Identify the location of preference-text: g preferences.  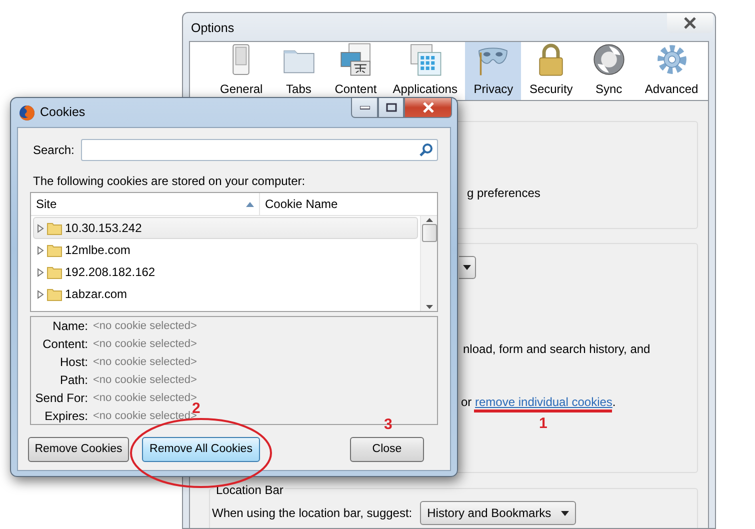
(503, 193).